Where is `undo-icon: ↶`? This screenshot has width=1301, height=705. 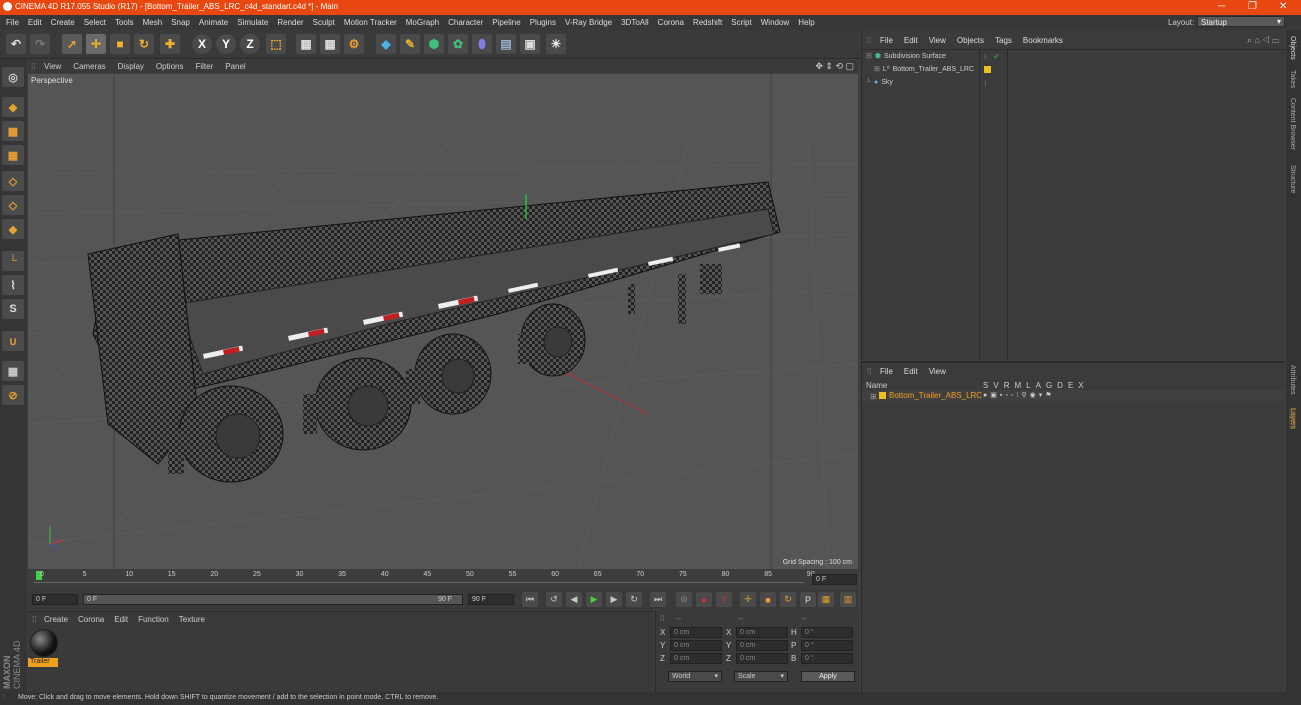 undo-icon: ↶ is located at coordinates (16, 44).